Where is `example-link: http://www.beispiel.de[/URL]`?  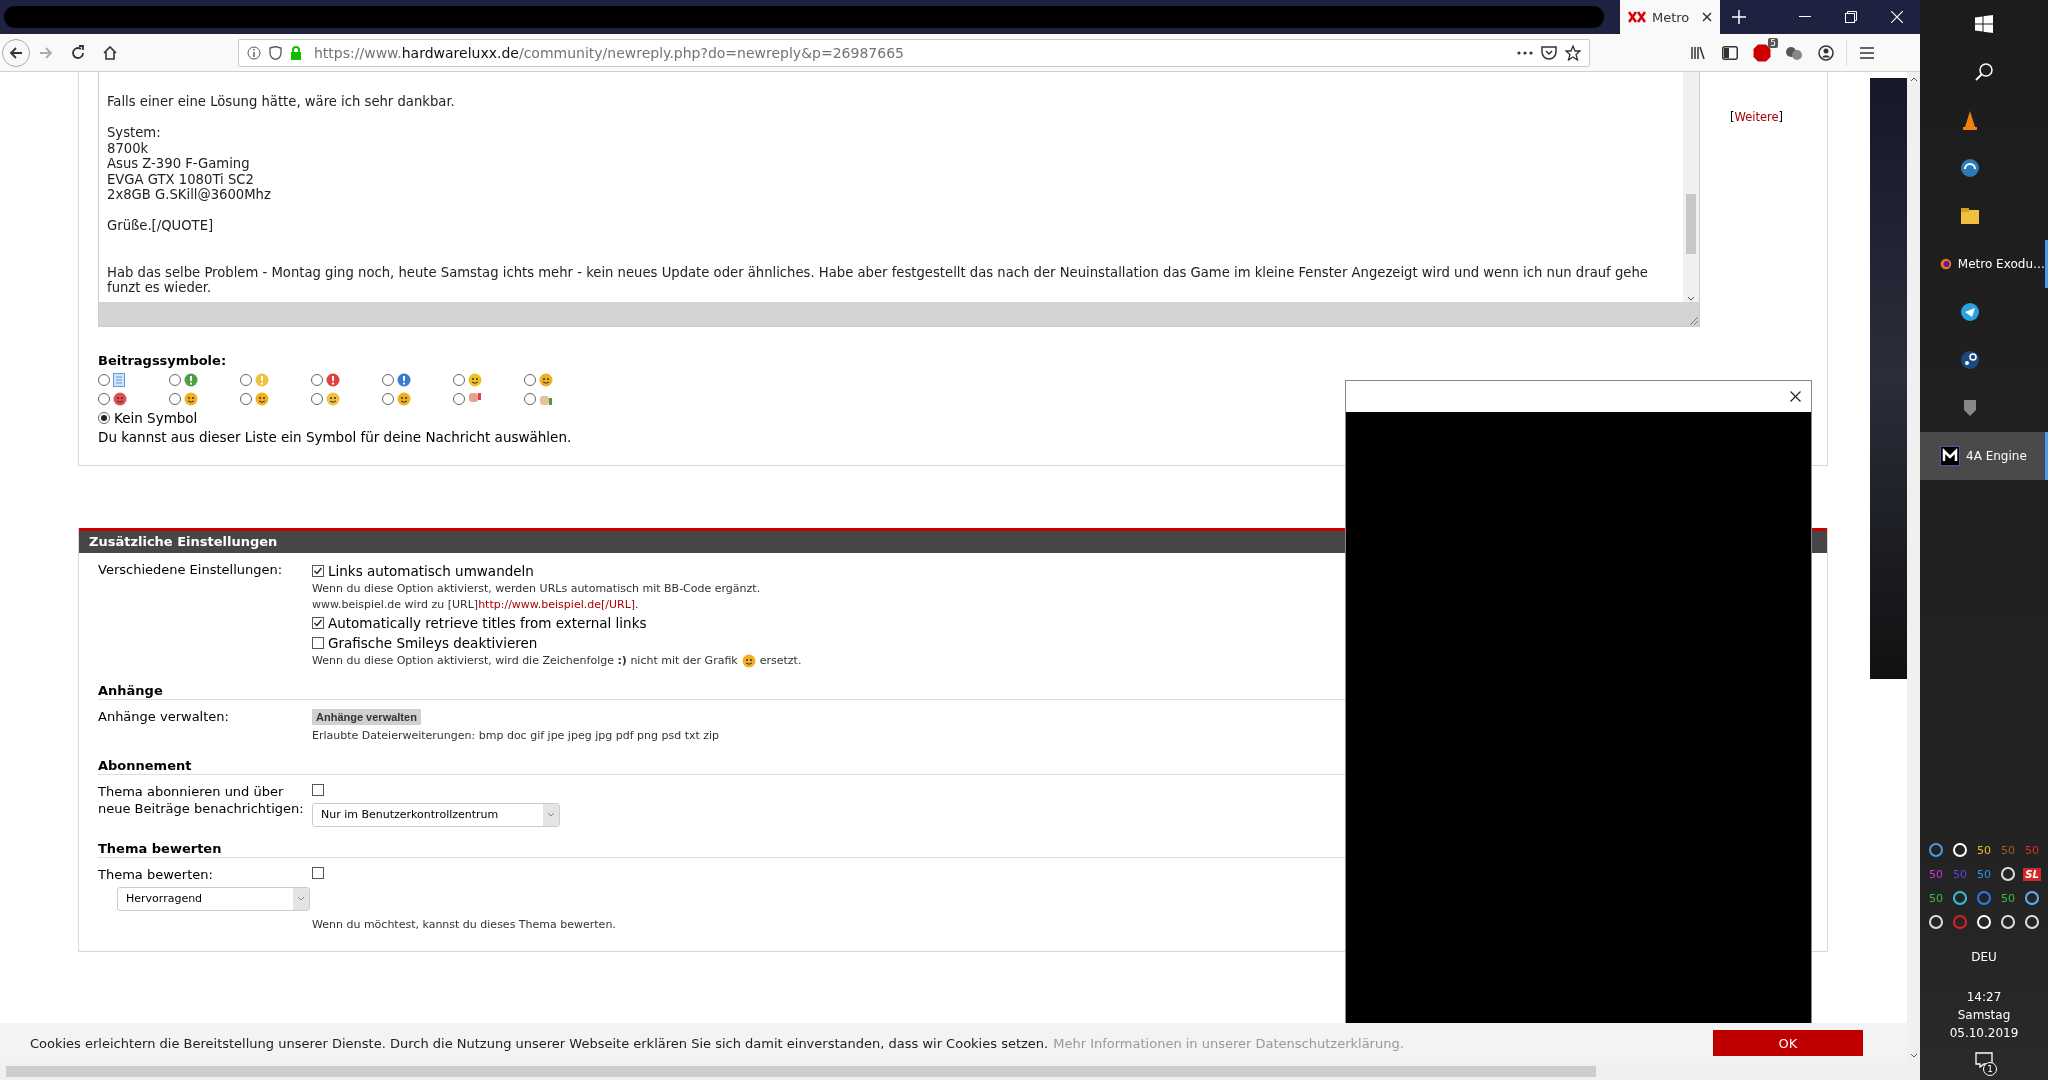
example-link: http://www.beispiel.de[/URL] is located at coordinates (557, 604).